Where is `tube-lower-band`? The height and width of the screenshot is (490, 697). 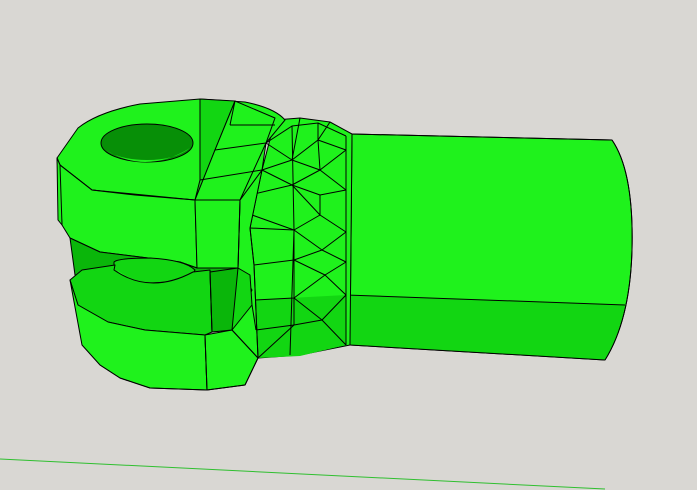
tube-lower-band is located at coordinates (485, 327).